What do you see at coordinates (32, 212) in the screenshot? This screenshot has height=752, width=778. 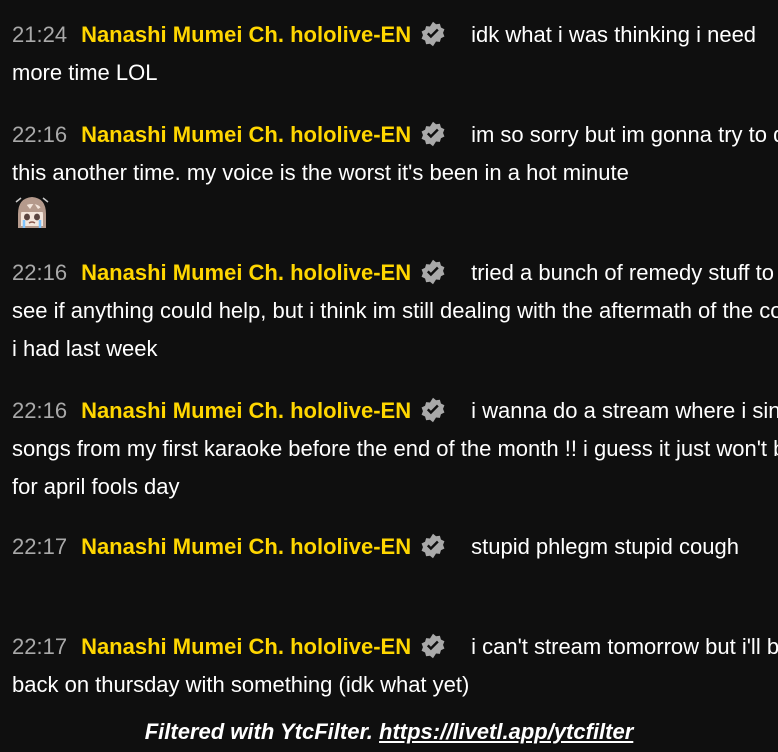 I see `crying-mumei-emoji` at bounding box center [32, 212].